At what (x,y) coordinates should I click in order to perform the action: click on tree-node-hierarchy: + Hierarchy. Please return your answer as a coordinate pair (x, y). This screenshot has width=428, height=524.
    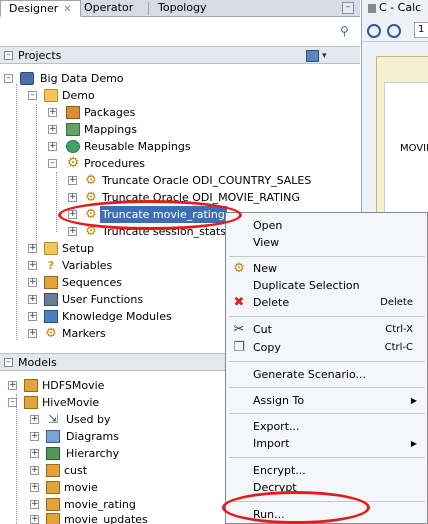
    Looking at the image, I should click on (115, 453).